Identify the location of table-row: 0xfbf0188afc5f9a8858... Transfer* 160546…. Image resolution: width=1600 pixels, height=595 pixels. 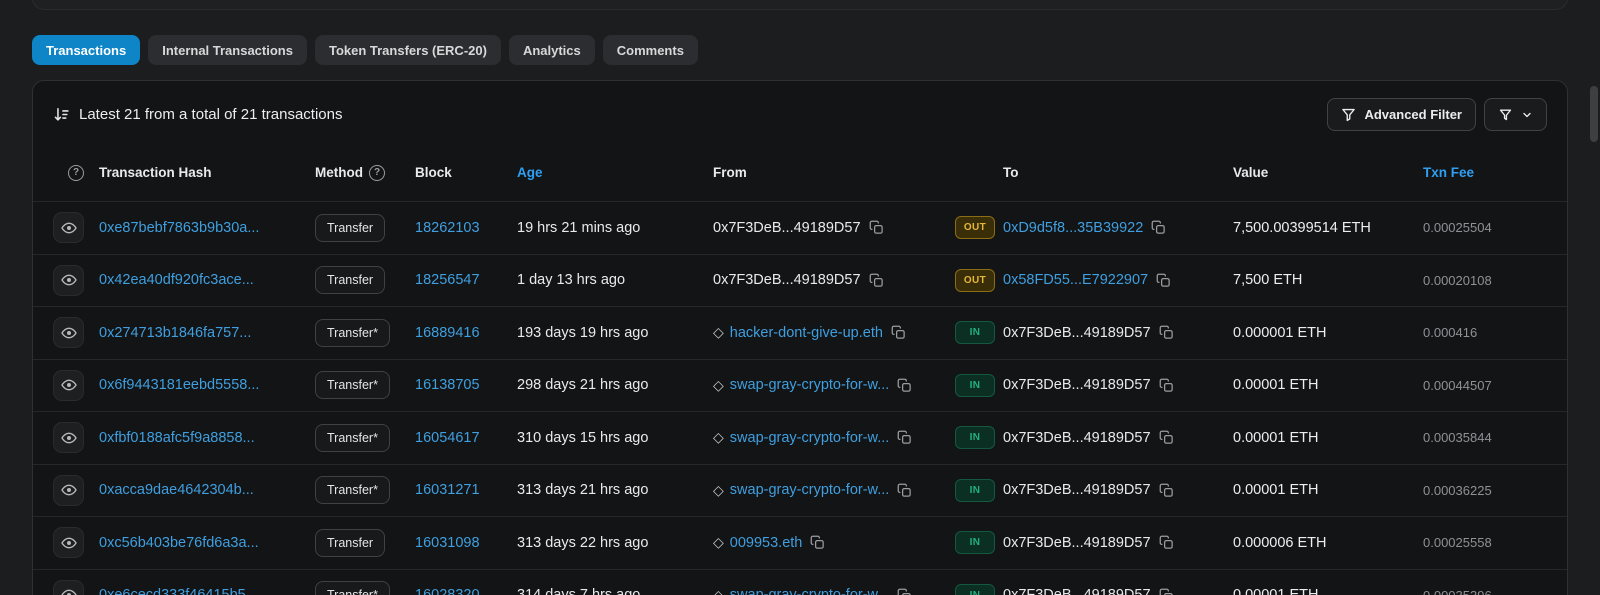
(800, 437).